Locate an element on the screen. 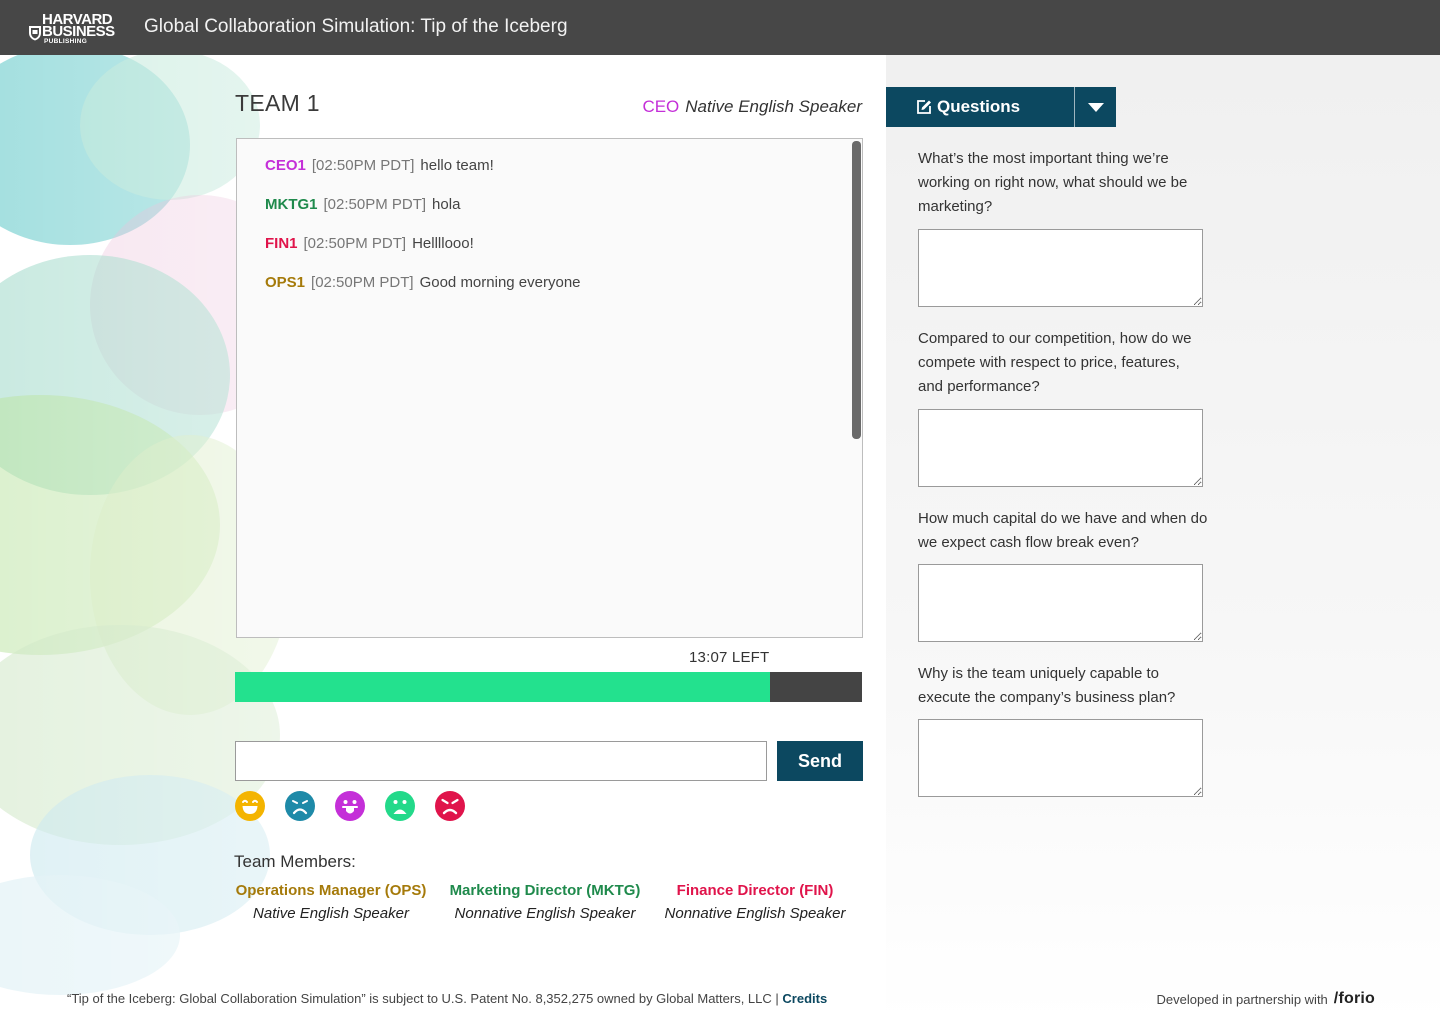  partner-notice: Developed in partnership with /forio is located at coordinates (1266, 999).